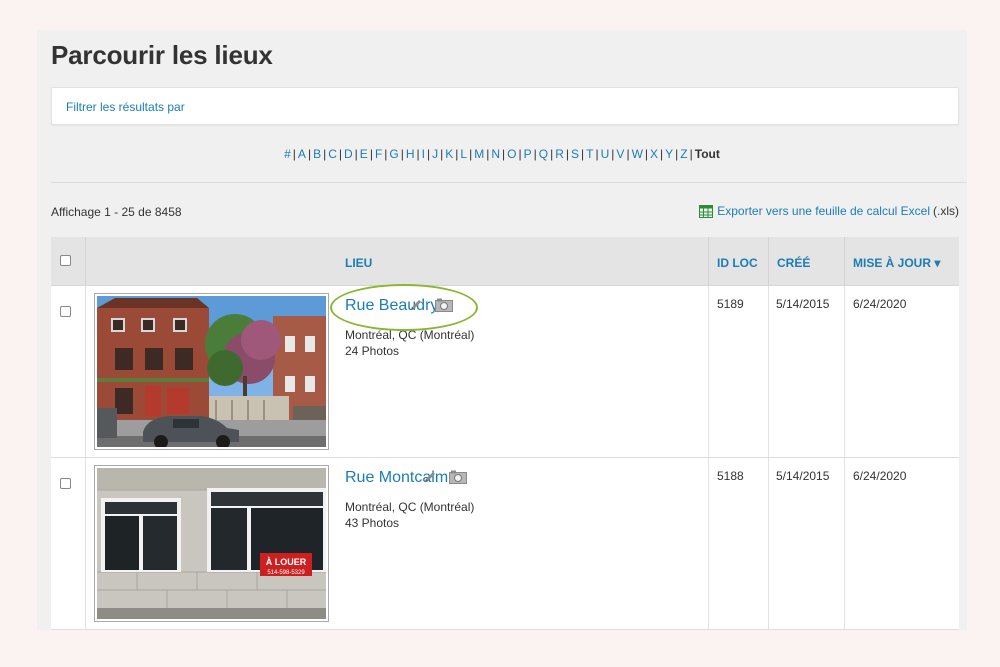  Describe the element at coordinates (505, 106) in the screenshot. I see `filter-box: Filtrer les résultats par` at that location.